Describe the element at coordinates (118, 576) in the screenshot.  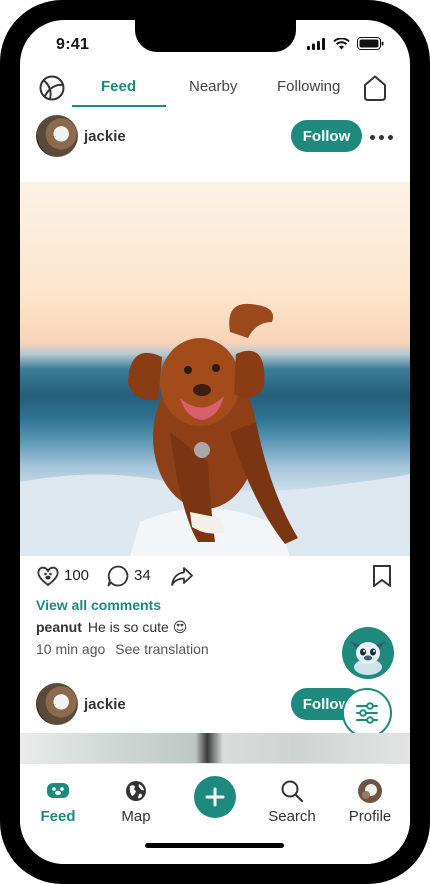
I see `comment-icon` at that location.